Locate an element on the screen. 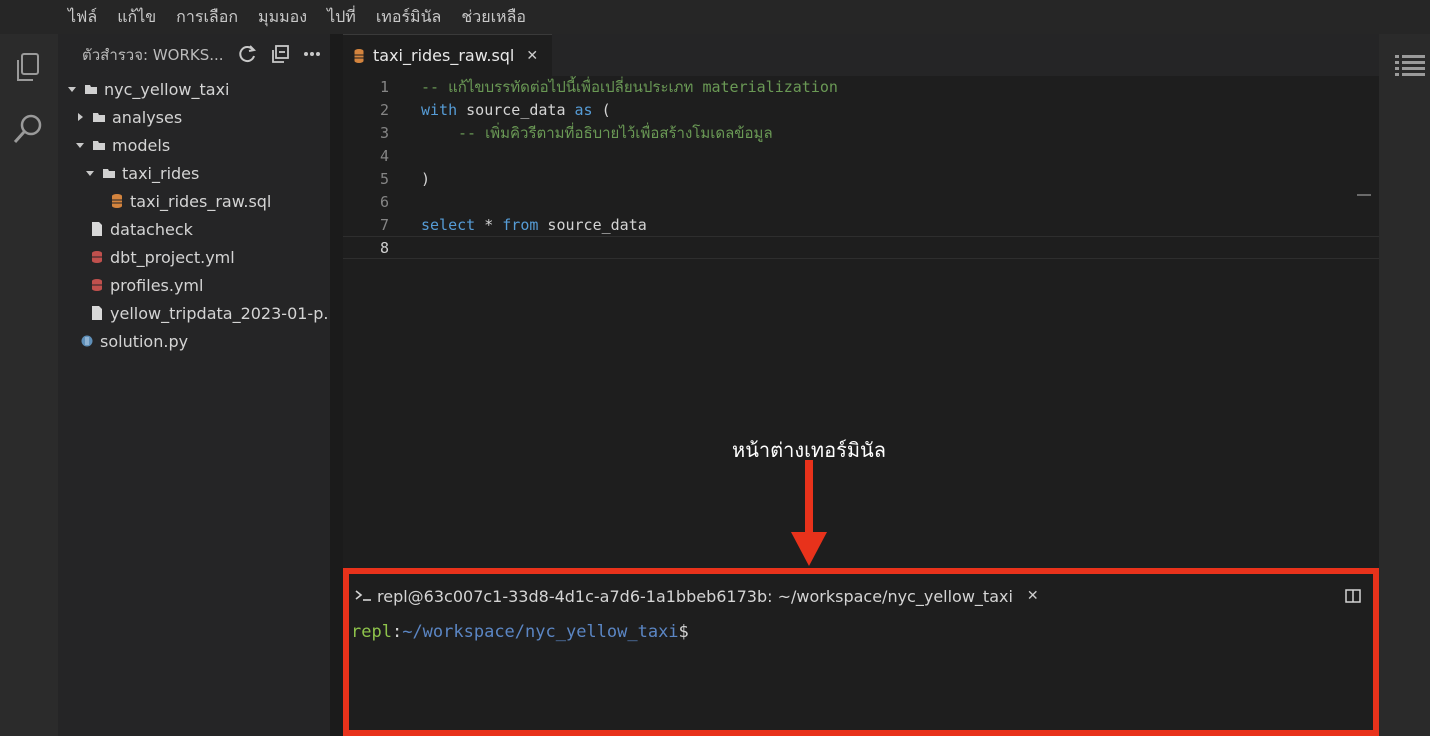 The image size is (1430, 736). tab-label: taxi_rides_raw.sql is located at coordinates (444, 55).